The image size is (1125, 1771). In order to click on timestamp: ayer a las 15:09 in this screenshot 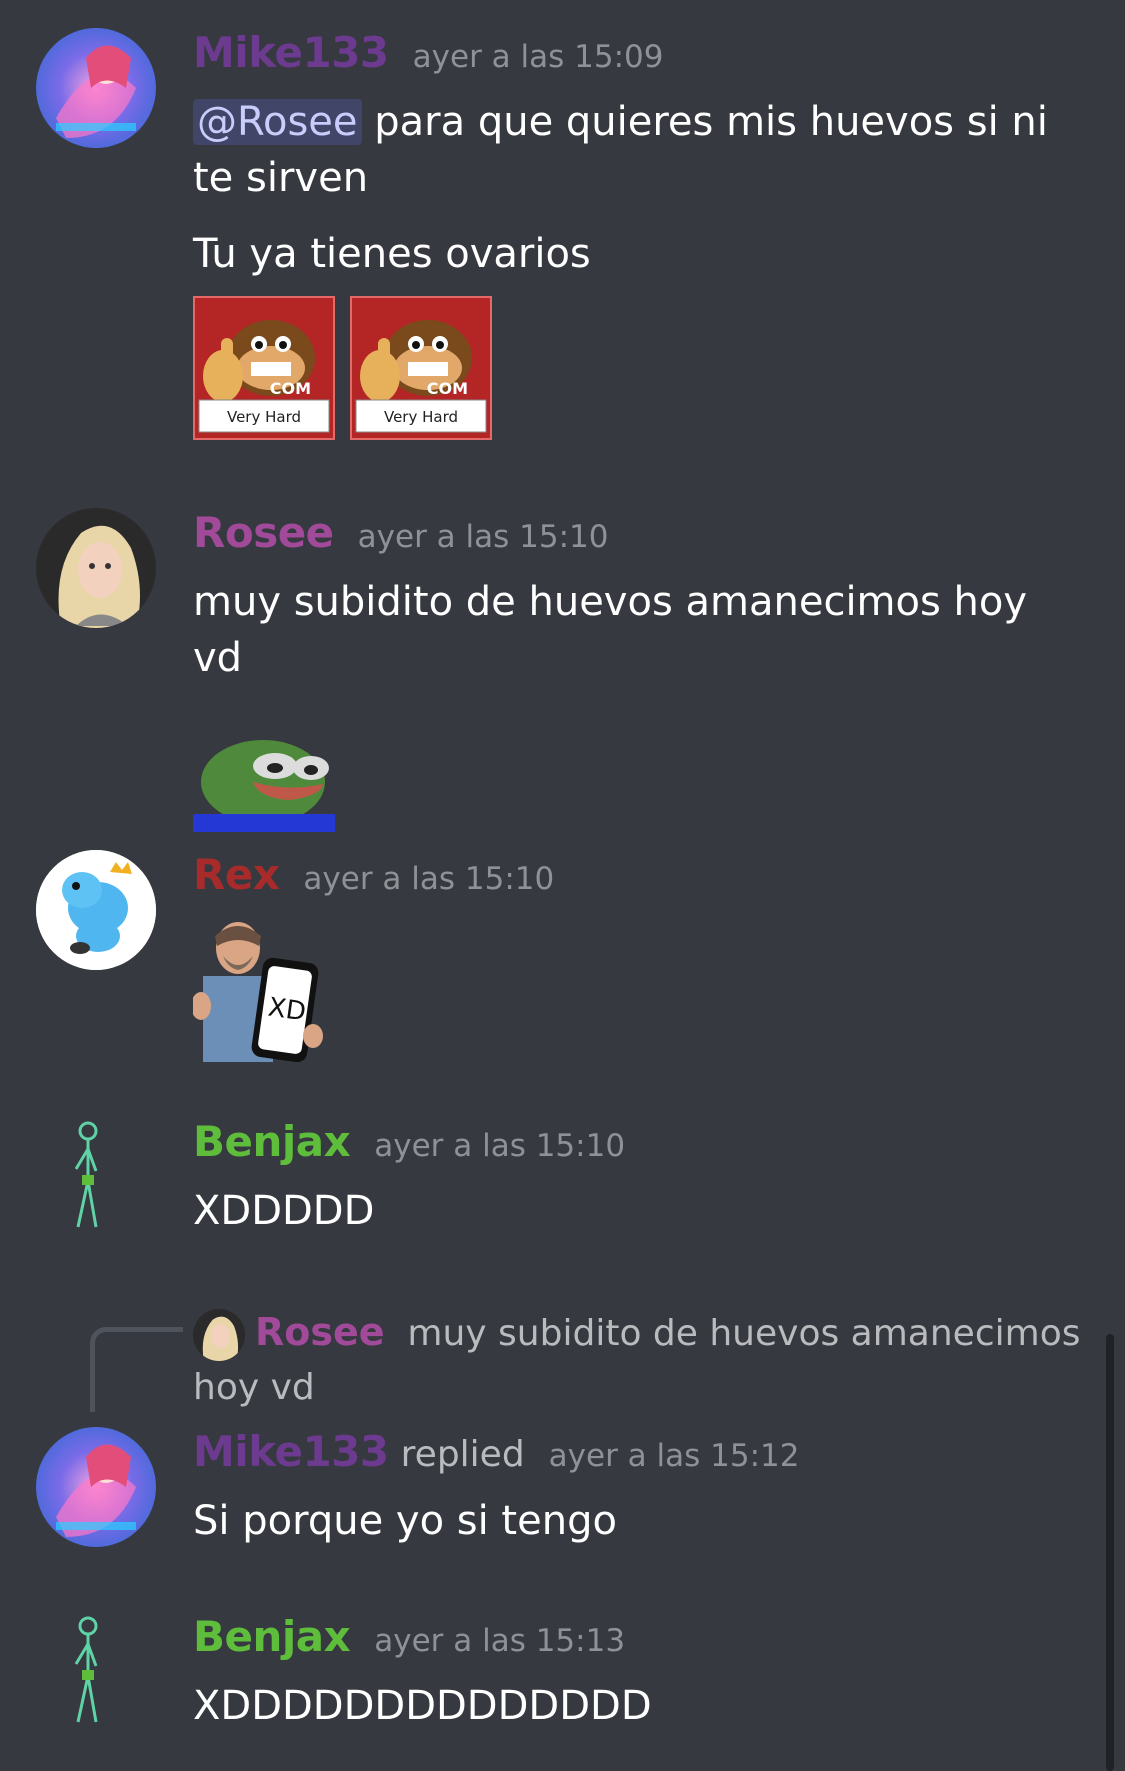, I will do `click(538, 57)`.